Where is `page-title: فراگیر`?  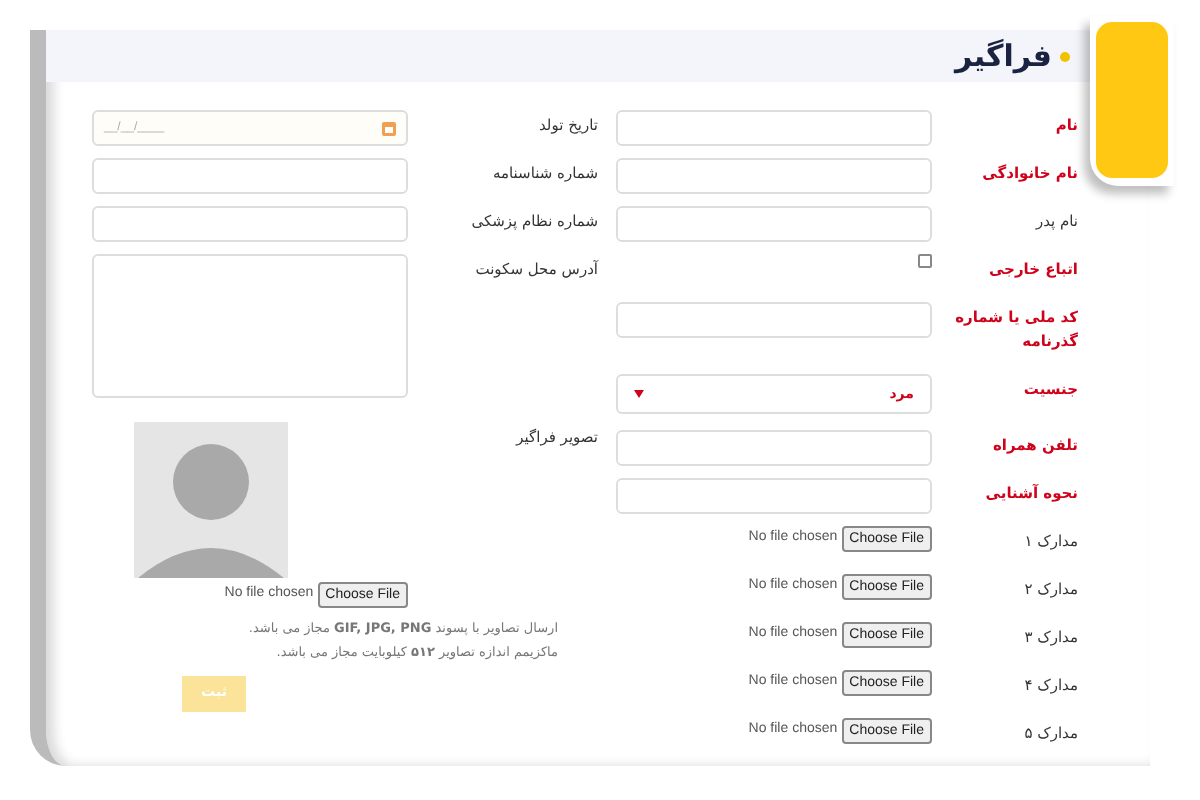 page-title: فراگیر is located at coordinates (1003, 56).